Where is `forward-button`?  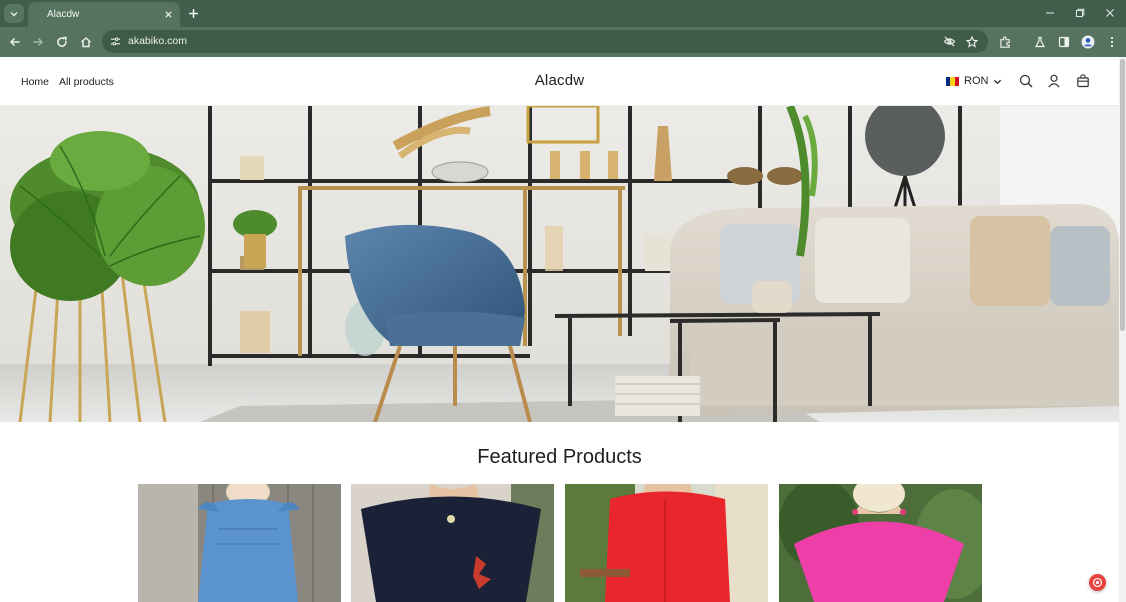
forward-button is located at coordinates (38, 42).